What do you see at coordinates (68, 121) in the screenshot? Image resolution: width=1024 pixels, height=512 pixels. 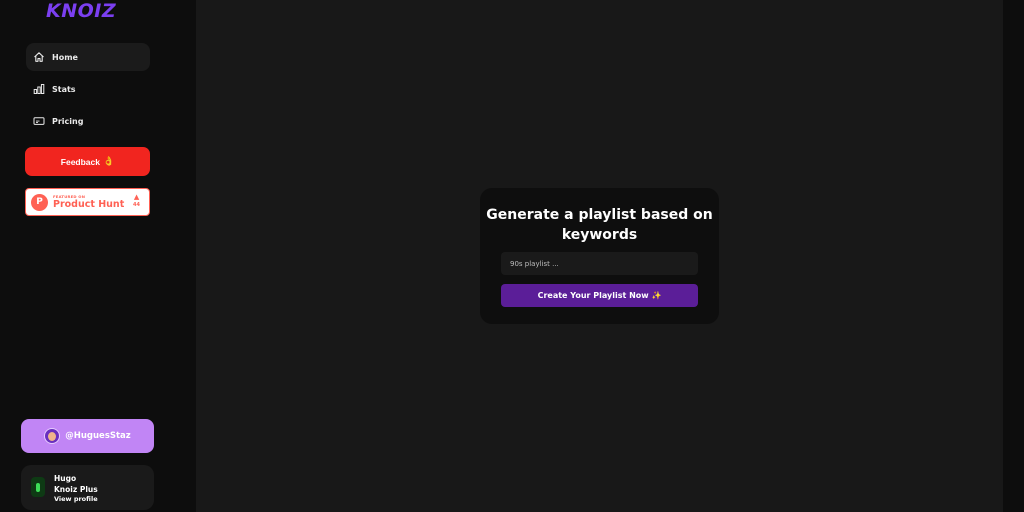 I see `sidebar-item-label: Pricing` at bounding box center [68, 121].